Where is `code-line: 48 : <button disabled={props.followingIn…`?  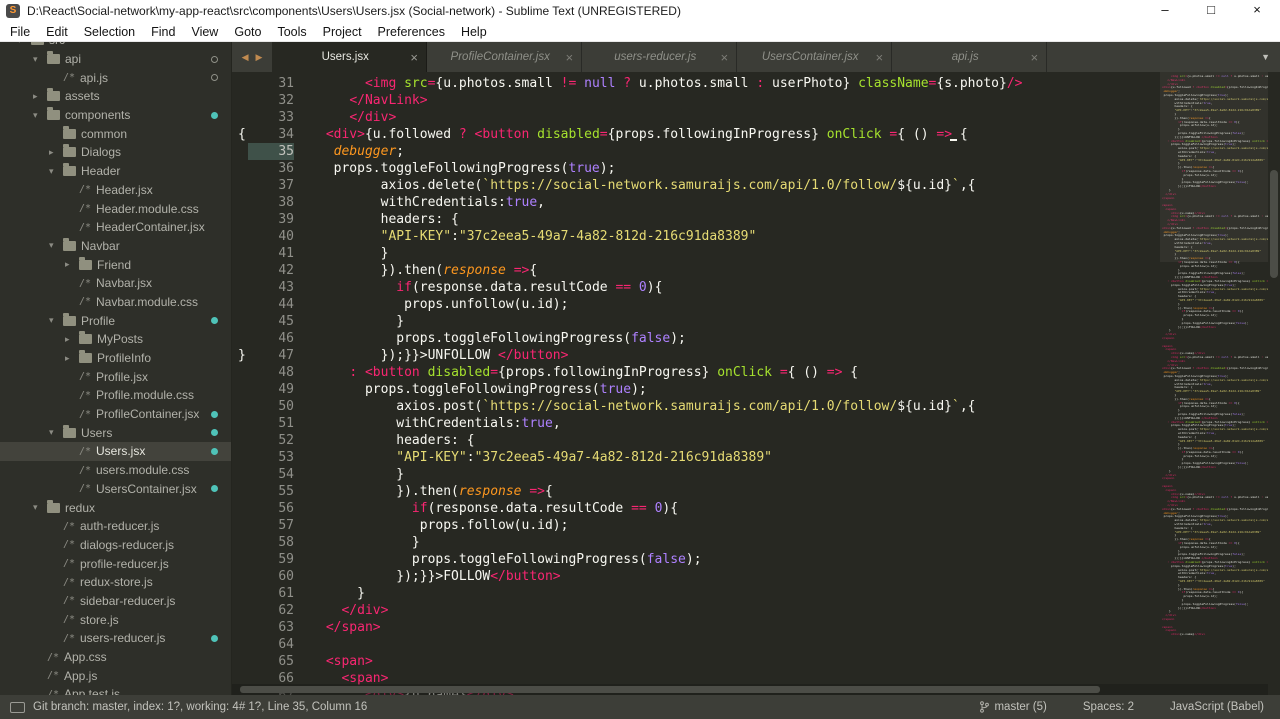 code-line: 48 : <button disabled={props.followingIn… is located at coordinates (627, 372).